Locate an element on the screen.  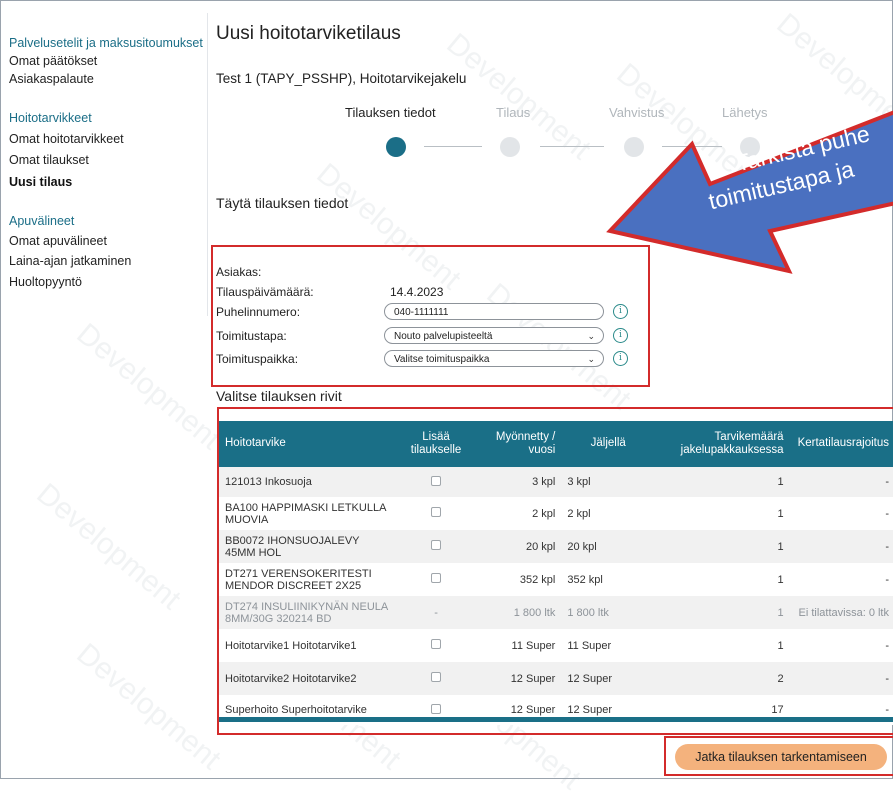
cell-remaining: 20 kpl is located at coordinates (582, 546).